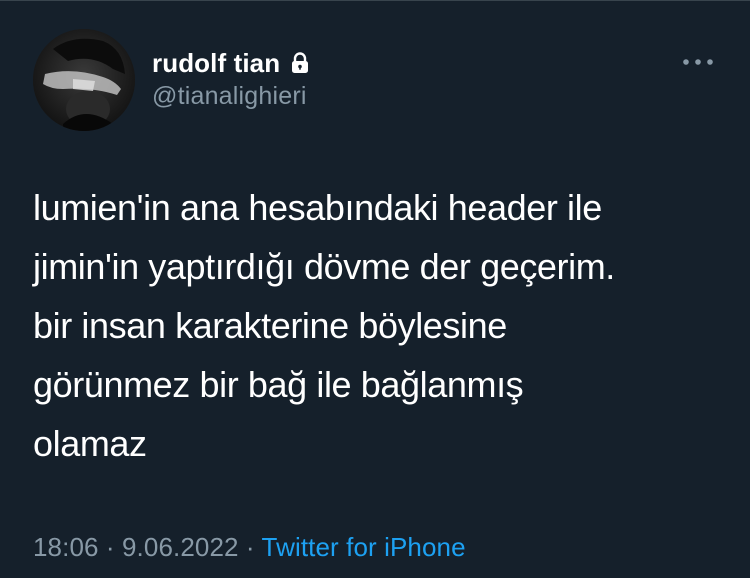 Image resolution: width=750 pixels, height=578 pixels. What do you see at coordinates (66, 547) in the screenshot?
I see `tweet-time: 18:06` at bounding box center [66, 547].